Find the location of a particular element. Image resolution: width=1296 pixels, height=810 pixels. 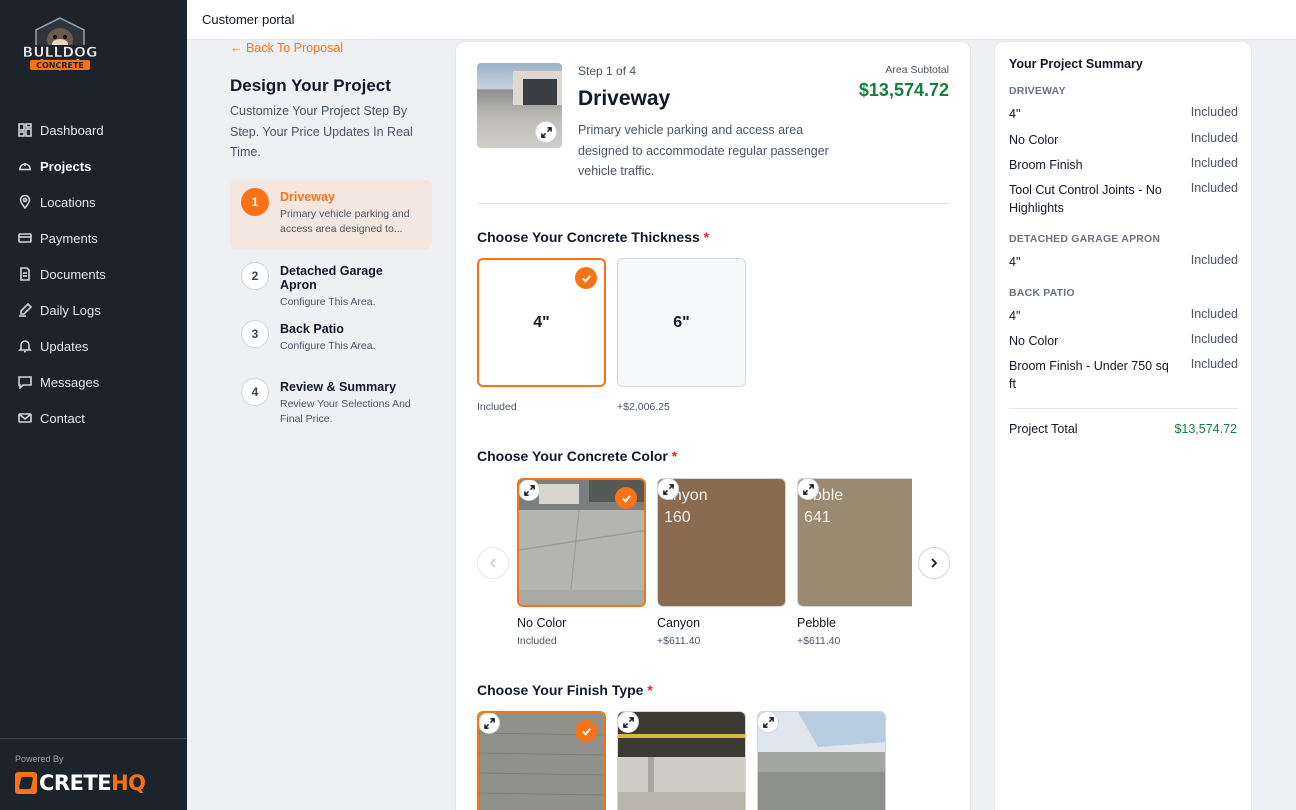

sidebar-item-label: Contact is located at coordinates (62, 418).